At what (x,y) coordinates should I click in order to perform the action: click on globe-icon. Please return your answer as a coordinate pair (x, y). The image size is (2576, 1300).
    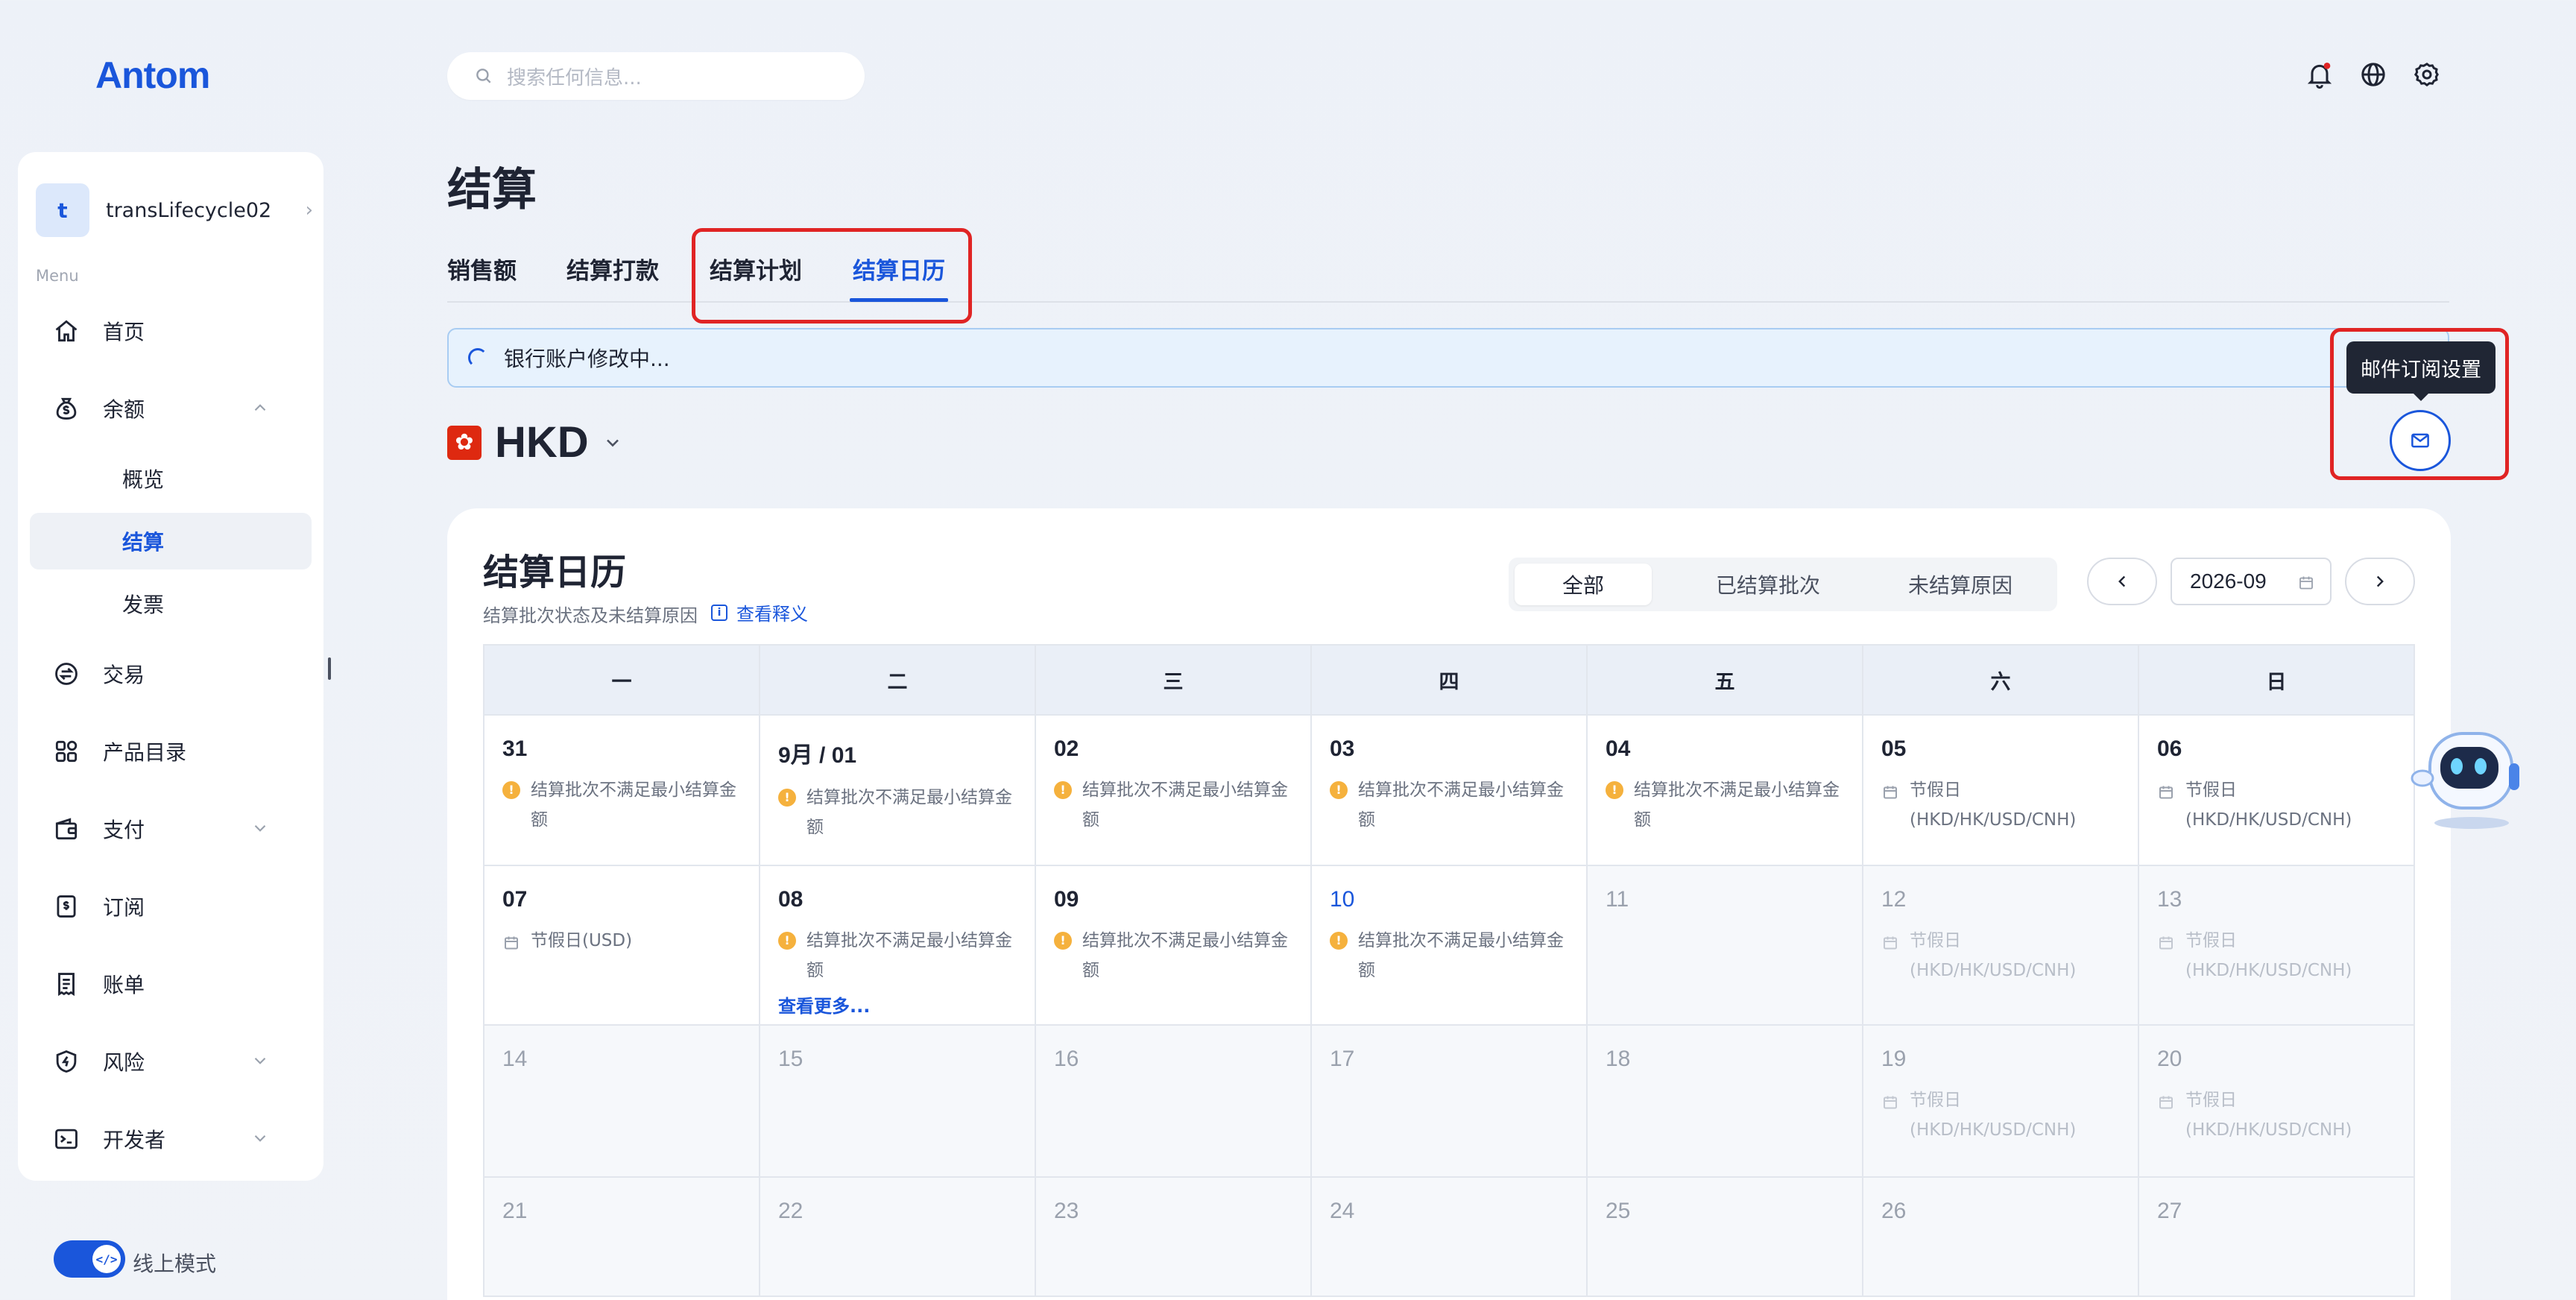
    Looking at the image, I should click on (2373, 74).